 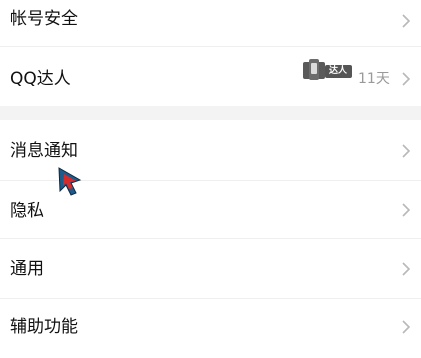 I want to click on qq-master-days: 11天, so click(x=374, y=79).